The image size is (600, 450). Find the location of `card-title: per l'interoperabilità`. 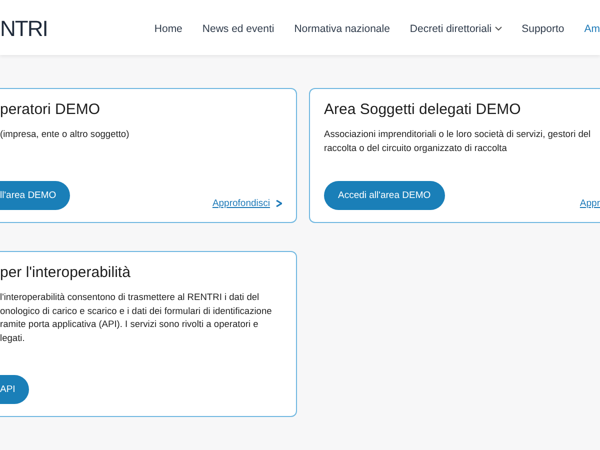

card-title: per l'interoperabilità is located at coordinates (66, 272).